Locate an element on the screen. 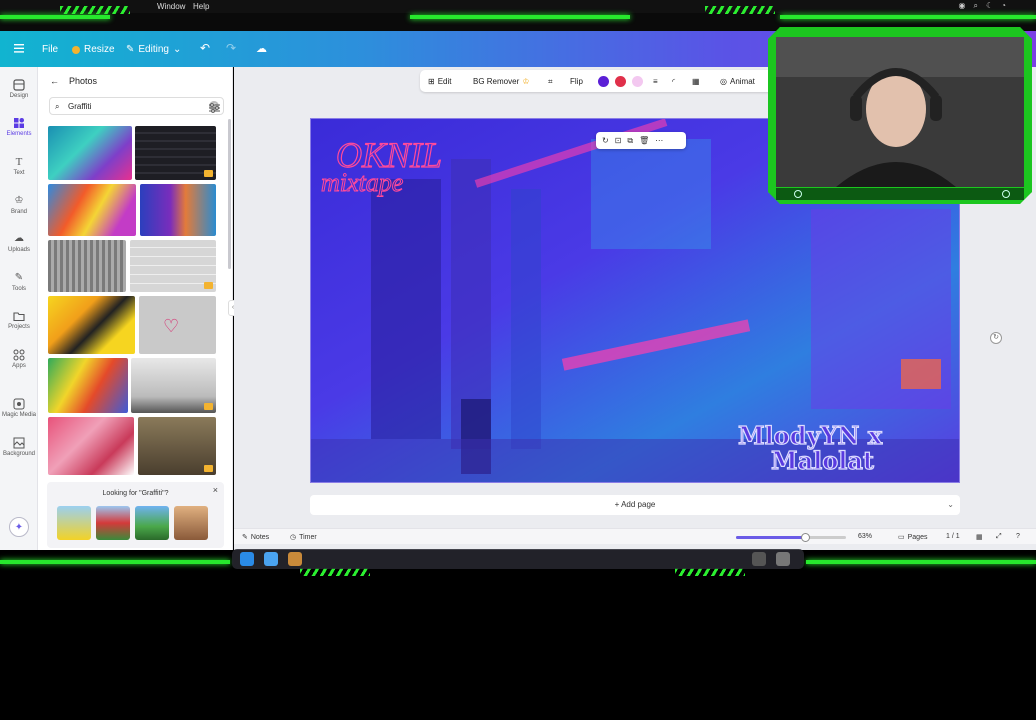 The width and height of the screenshot is (1036, 720). rotate-icon: ↻ is located at coordinates (605, 140).